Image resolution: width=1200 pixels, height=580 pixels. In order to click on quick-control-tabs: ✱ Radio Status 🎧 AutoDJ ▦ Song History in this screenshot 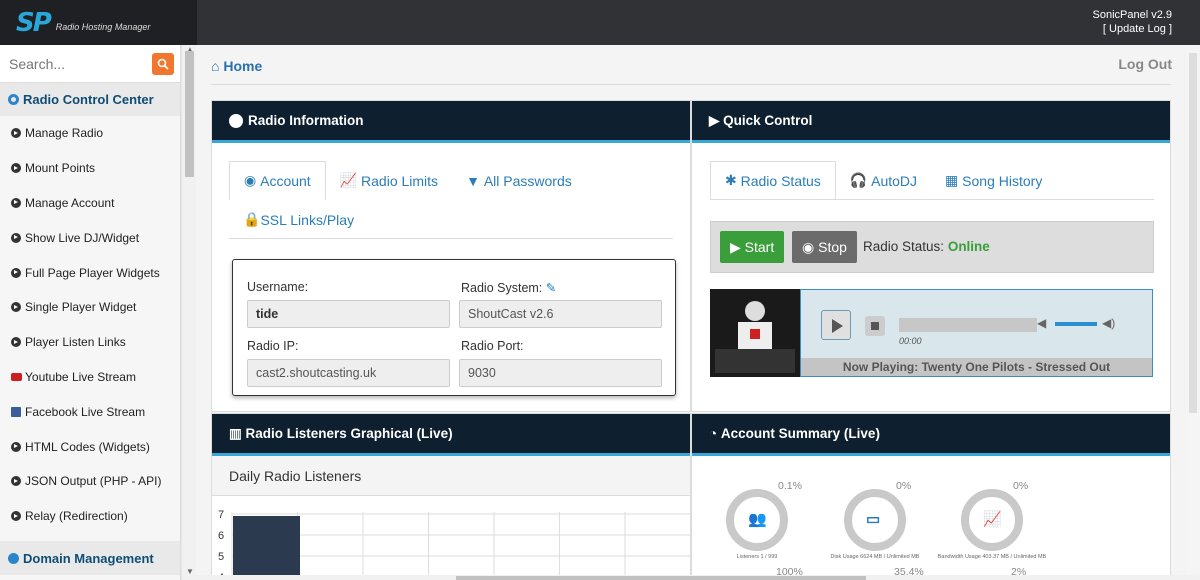, I will do `click(932, 180)`.